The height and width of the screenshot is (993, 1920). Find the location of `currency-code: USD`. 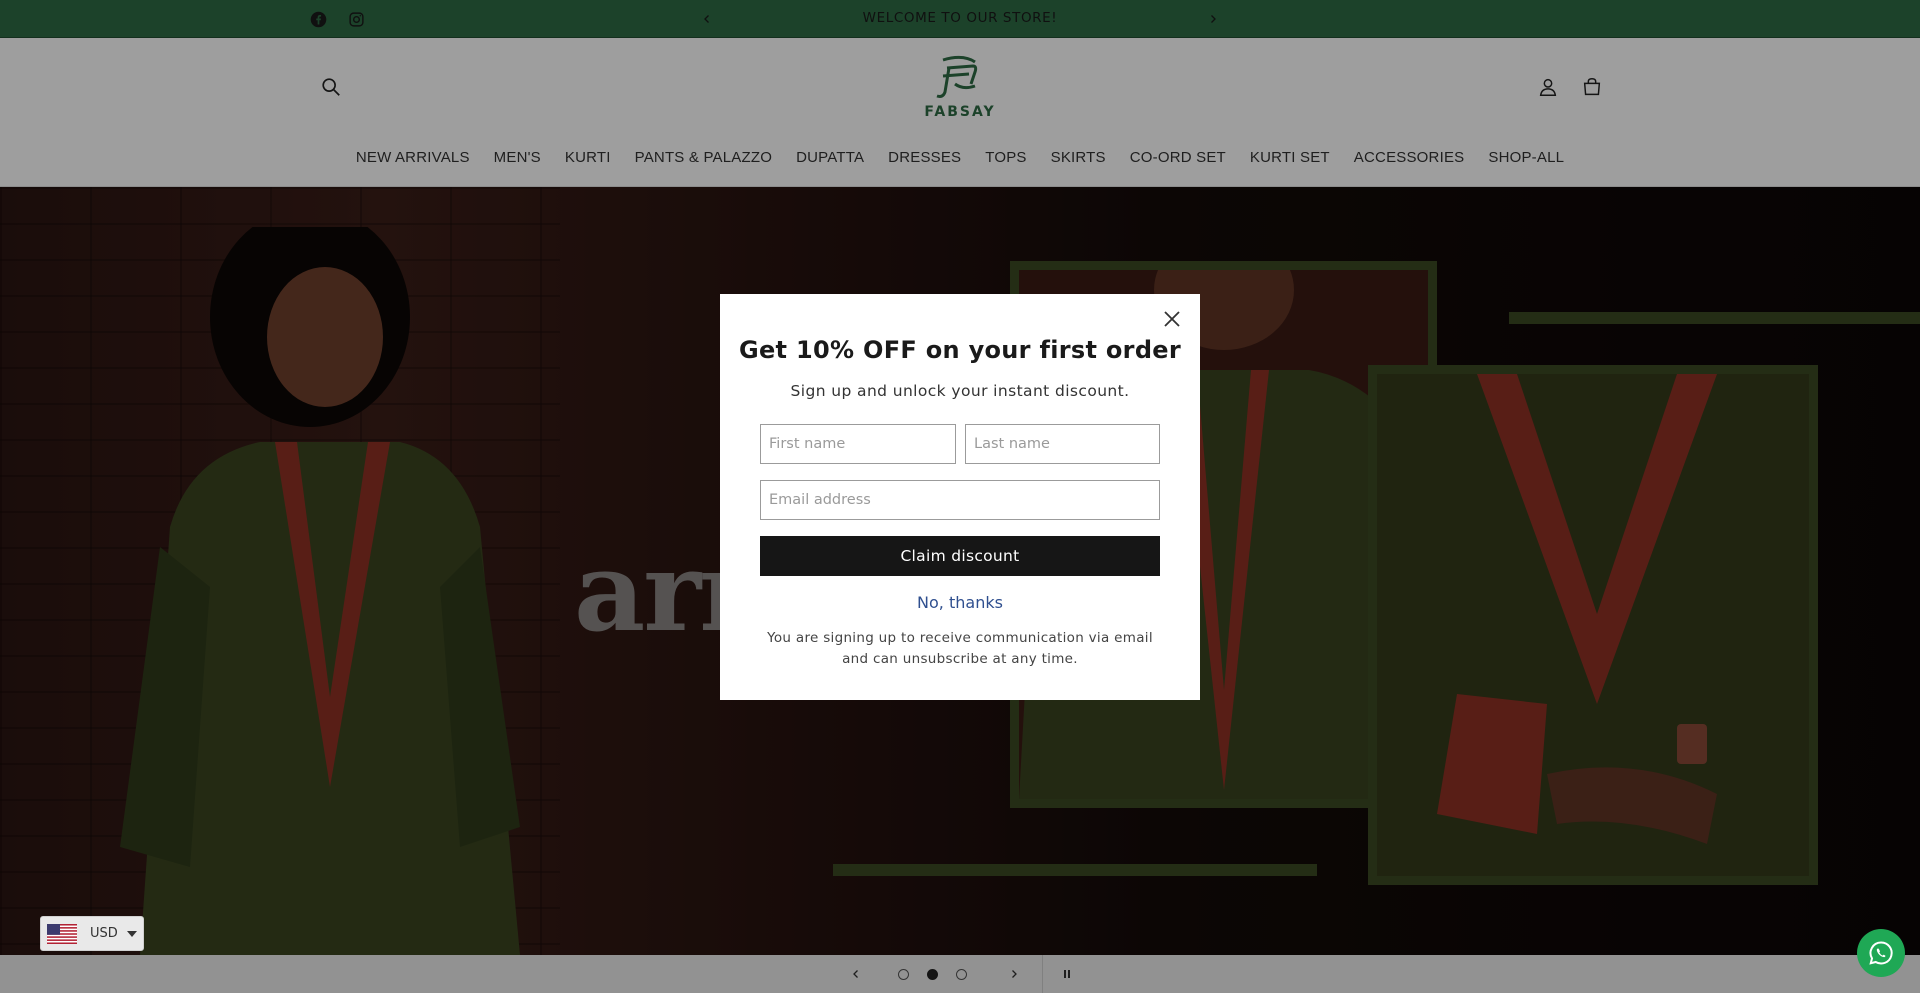

currency-code: USD is located at coordinates (104, 933).